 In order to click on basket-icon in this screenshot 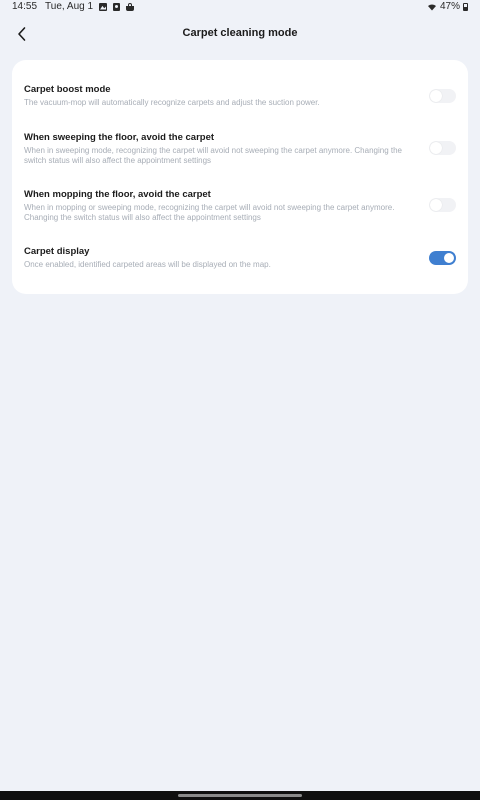, I will do `click(130, 6)`.